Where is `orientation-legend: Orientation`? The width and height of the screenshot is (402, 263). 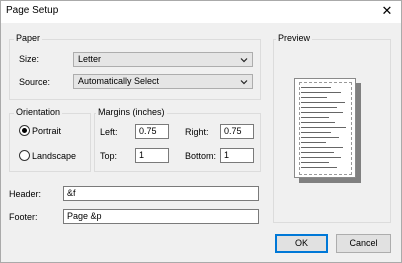
orientation-legend: Orientation is located at coordinates (38, 112).